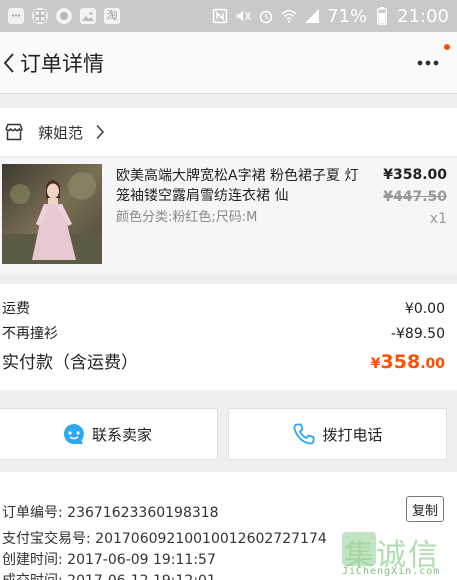 This screenshot has width=457, height=580. I want to click on more-dots-icon, so click(428, 63).